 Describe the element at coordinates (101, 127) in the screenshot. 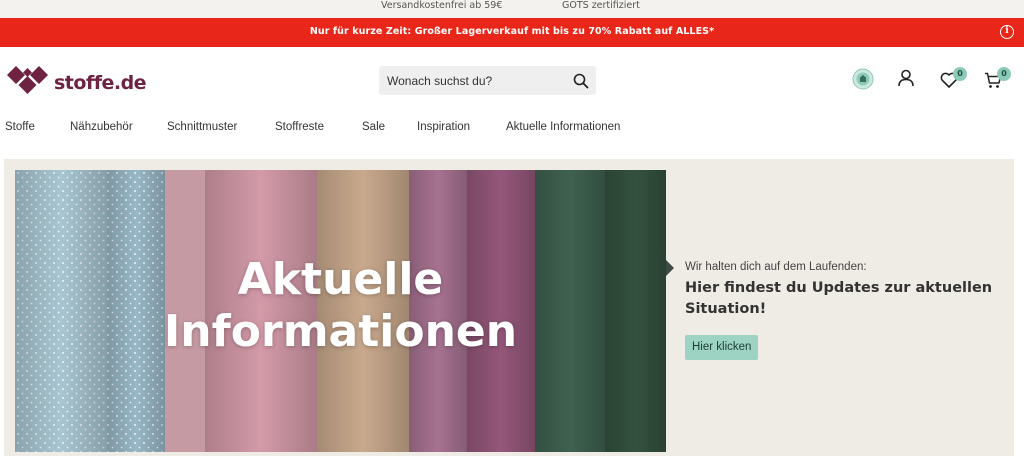

I see `nav-item-naehzubehoer: Nähzubehör` at that location.